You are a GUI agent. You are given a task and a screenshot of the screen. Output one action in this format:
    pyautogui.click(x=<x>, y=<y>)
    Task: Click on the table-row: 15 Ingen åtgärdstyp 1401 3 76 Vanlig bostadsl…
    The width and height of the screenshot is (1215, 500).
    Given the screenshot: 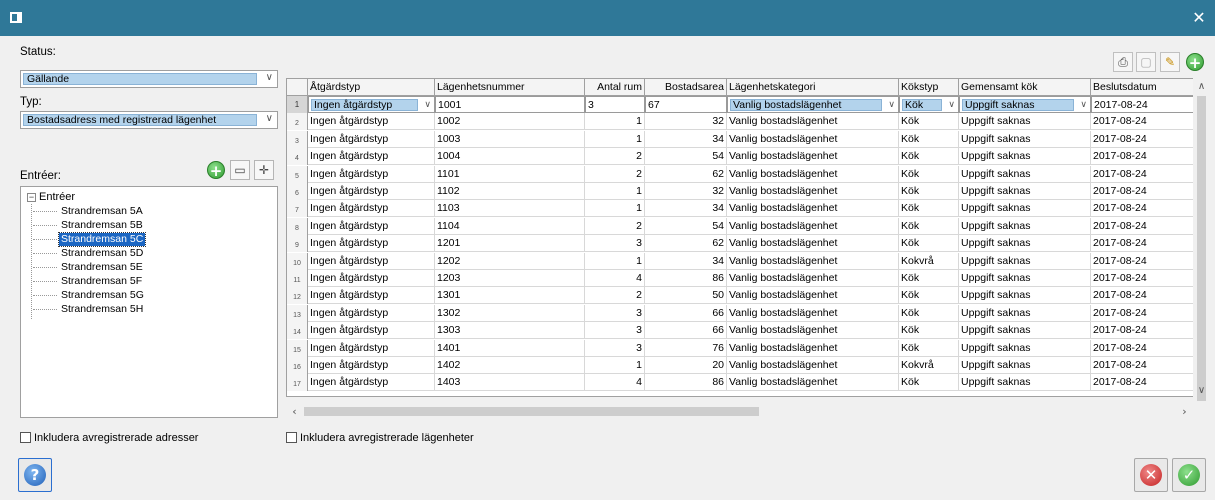 What is the action you would take?
    pyautogui.click(x=741, y=348)
    